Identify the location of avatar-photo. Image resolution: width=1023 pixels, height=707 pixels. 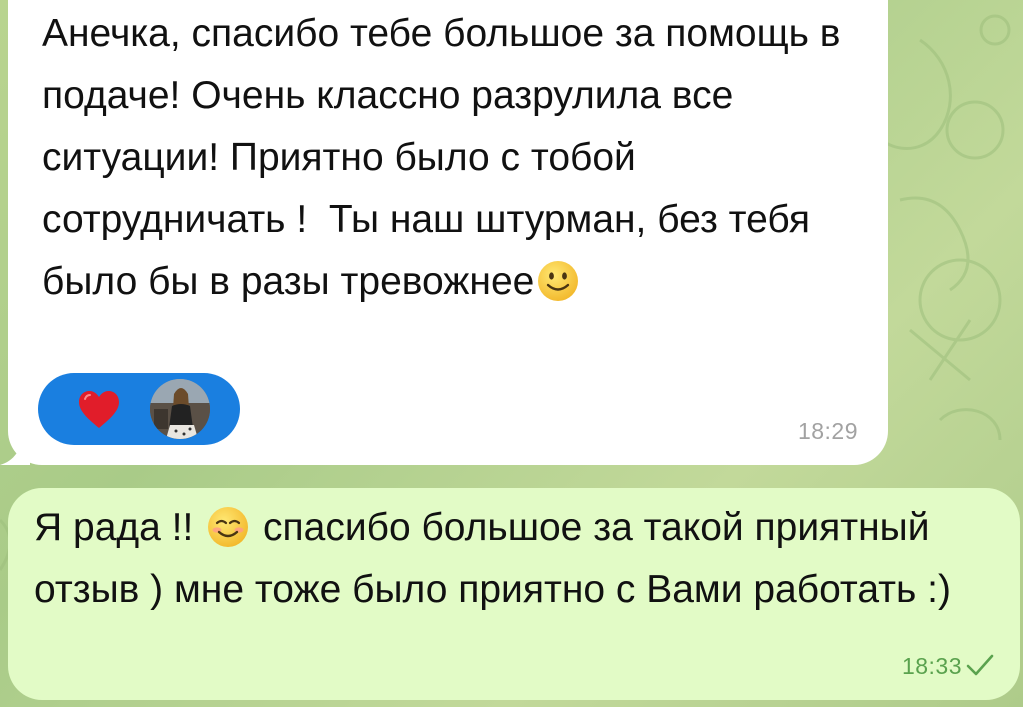
(180, 409).